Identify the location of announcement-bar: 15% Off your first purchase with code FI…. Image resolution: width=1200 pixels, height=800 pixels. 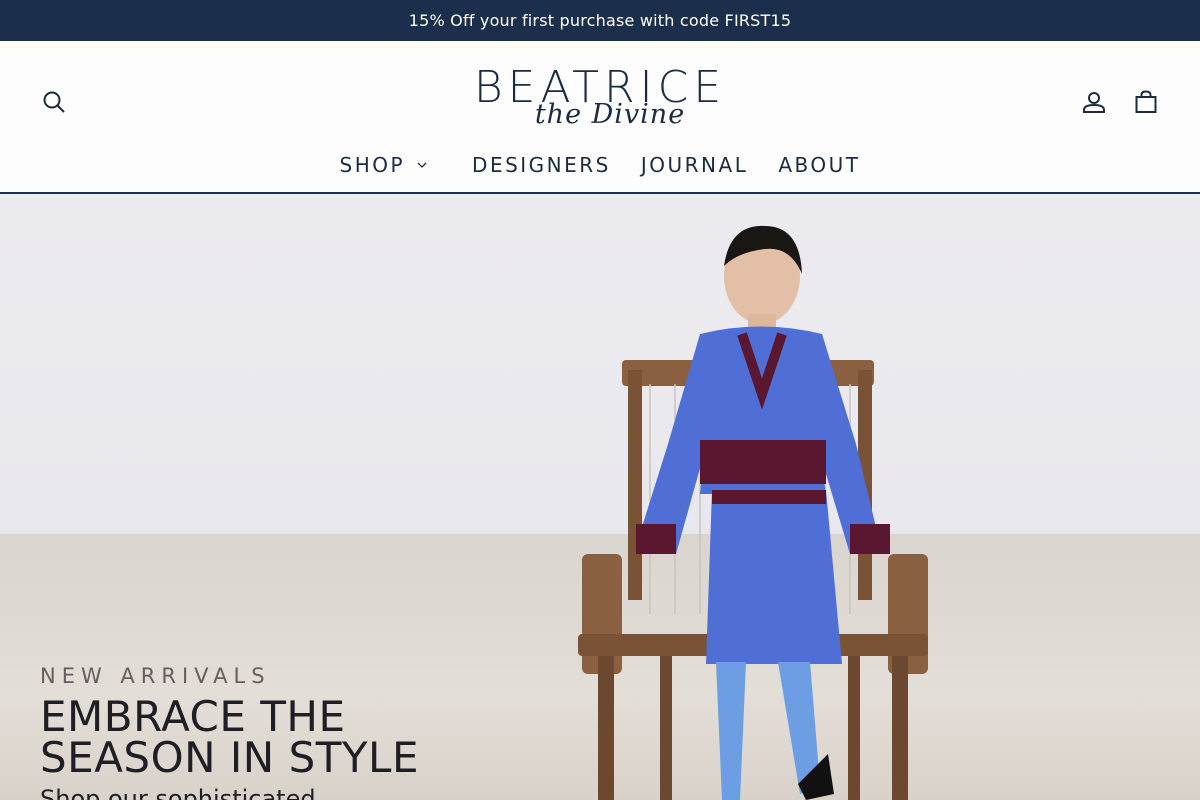
(600, 20).